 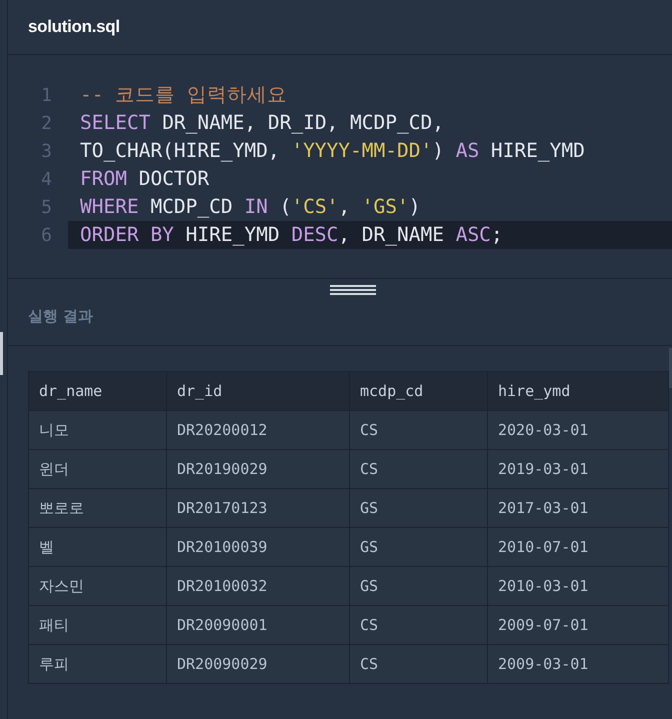 I want to click on line-number: 4, so click(x=46, y=179).